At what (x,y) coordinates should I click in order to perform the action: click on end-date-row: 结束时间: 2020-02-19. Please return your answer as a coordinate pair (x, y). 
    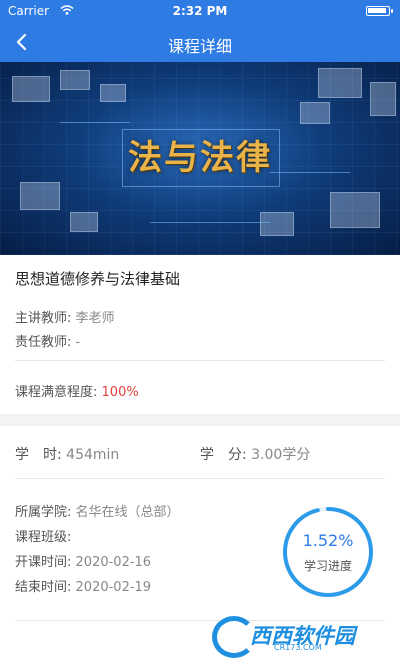
    Looking at the image, I should click on (83, 585).